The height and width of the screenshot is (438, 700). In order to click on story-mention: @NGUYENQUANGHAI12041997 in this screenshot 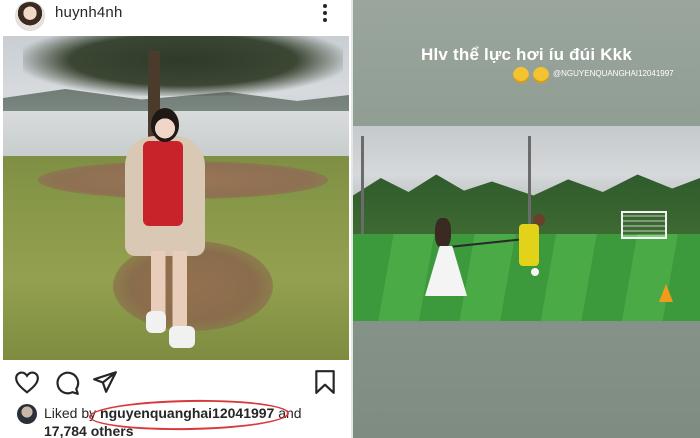, I will do `click(613, 73)`.